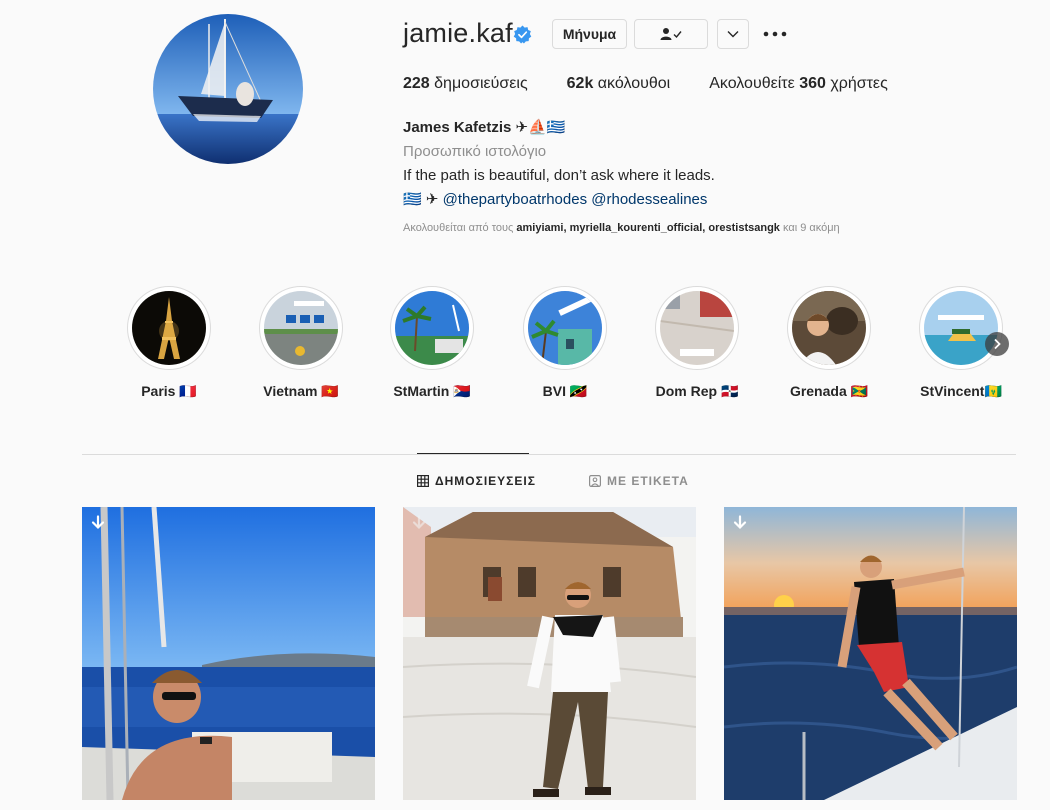 Image resolution: width=1050 pixels, height=810 pixels. I want to click on profile-avatar, so click(228, 89).